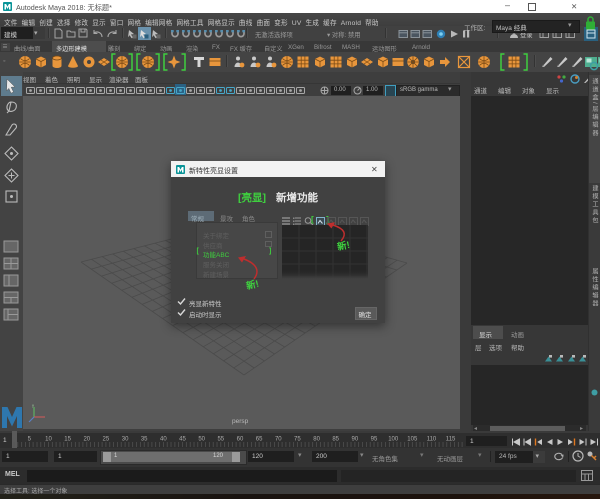 This screenshot has height=499, width=600. What do you see at coordinates (201, 440) in the screenshot?
I see `svg-text: 50` at bounding box center [201, 440].